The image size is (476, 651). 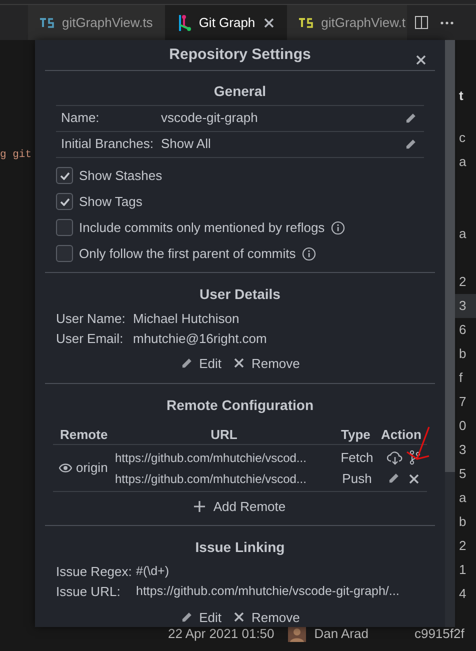 I want to click on split-editor-icon, so click(x=421, y=22).